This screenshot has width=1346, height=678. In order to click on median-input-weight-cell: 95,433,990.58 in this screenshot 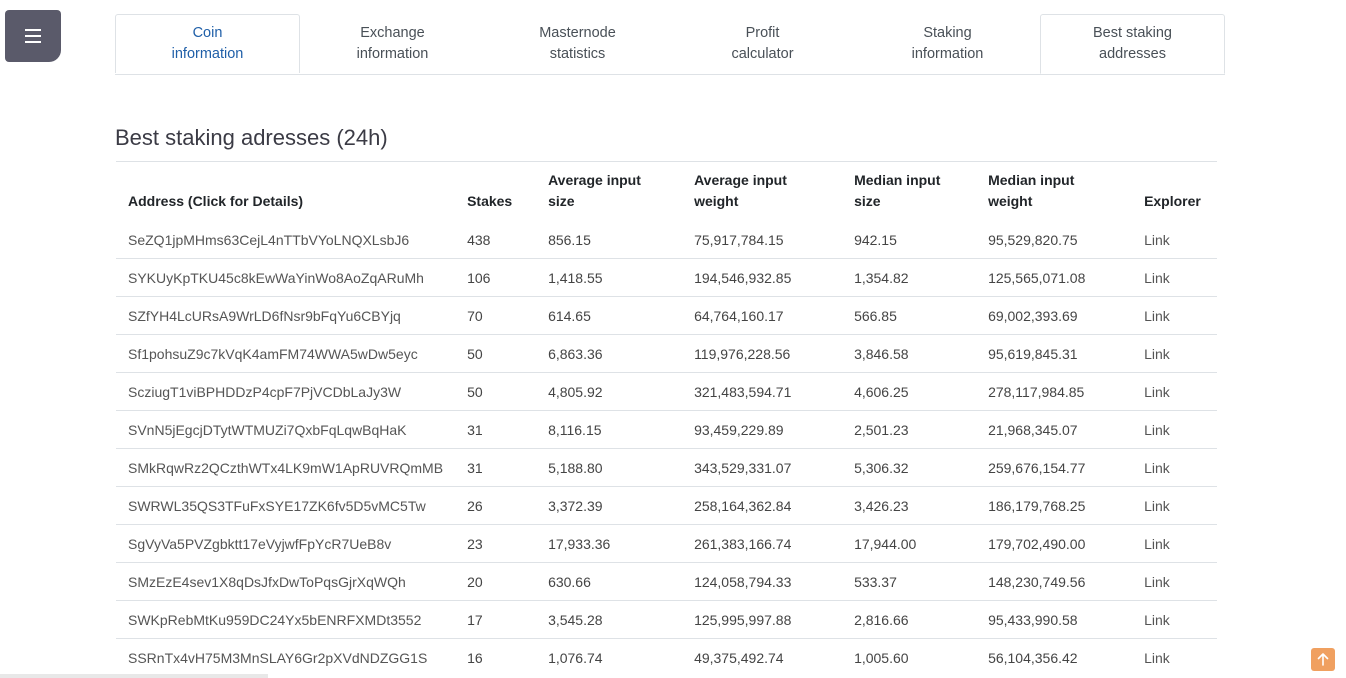, I will do `click(1054, 619)`.